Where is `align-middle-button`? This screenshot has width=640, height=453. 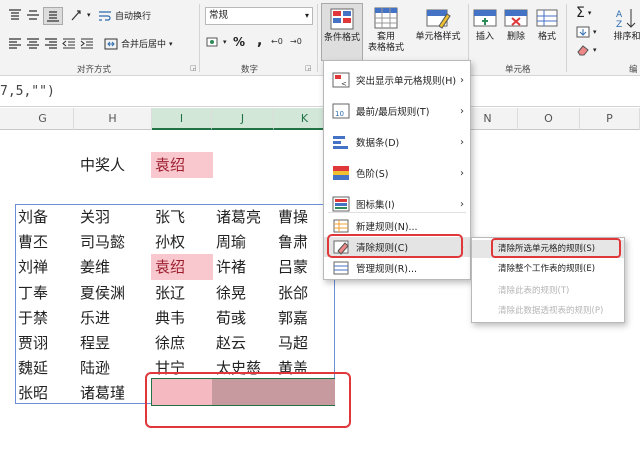
align-middle-button is located at coordinates (33, 15).